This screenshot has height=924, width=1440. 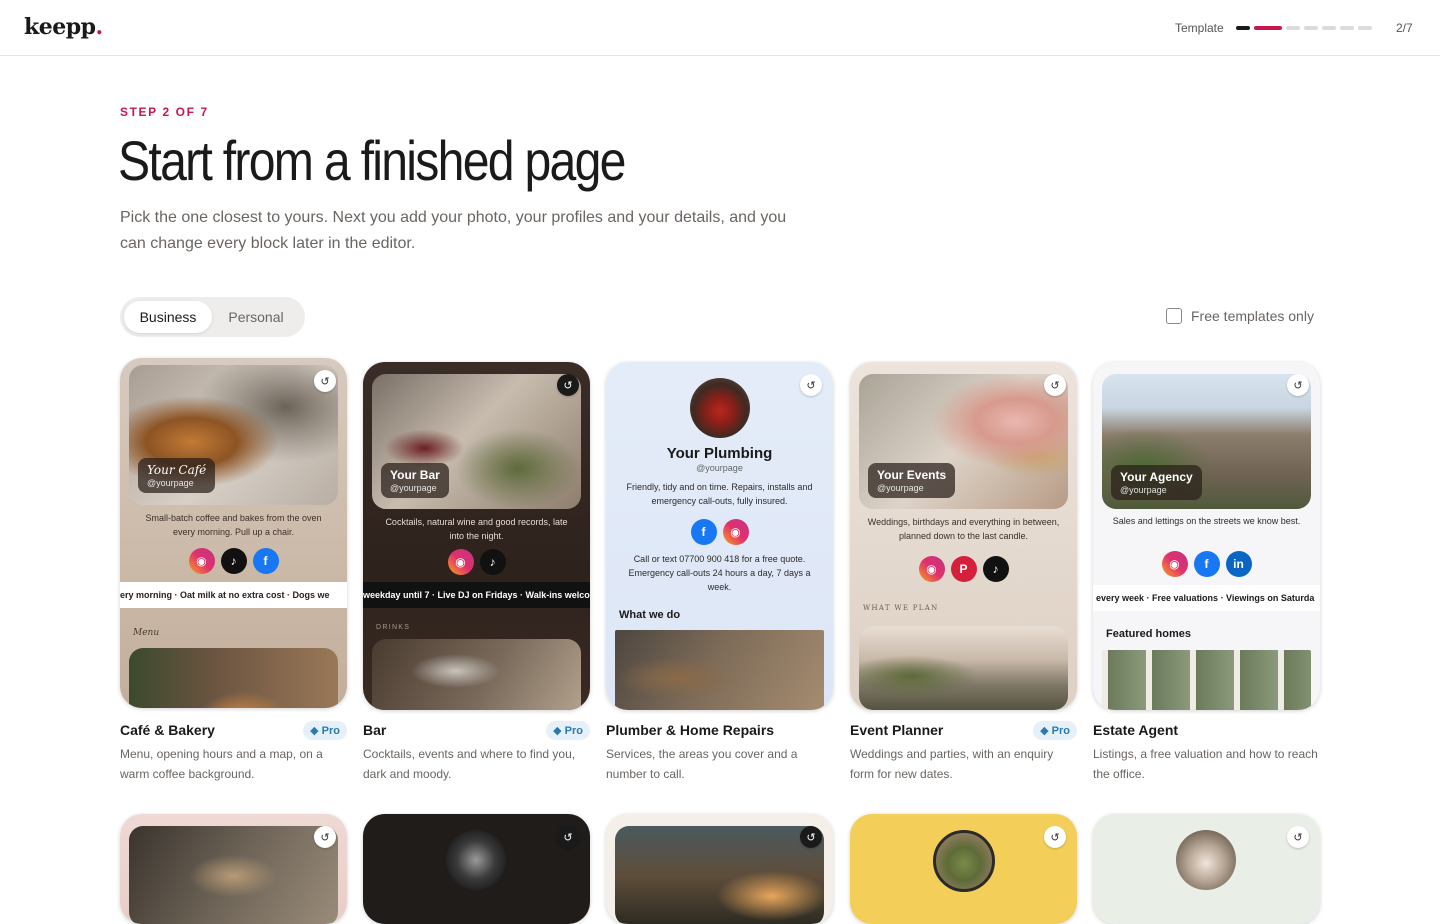 I want to click on free-templates-label: Free templates only, so click(x=1252, y=316).